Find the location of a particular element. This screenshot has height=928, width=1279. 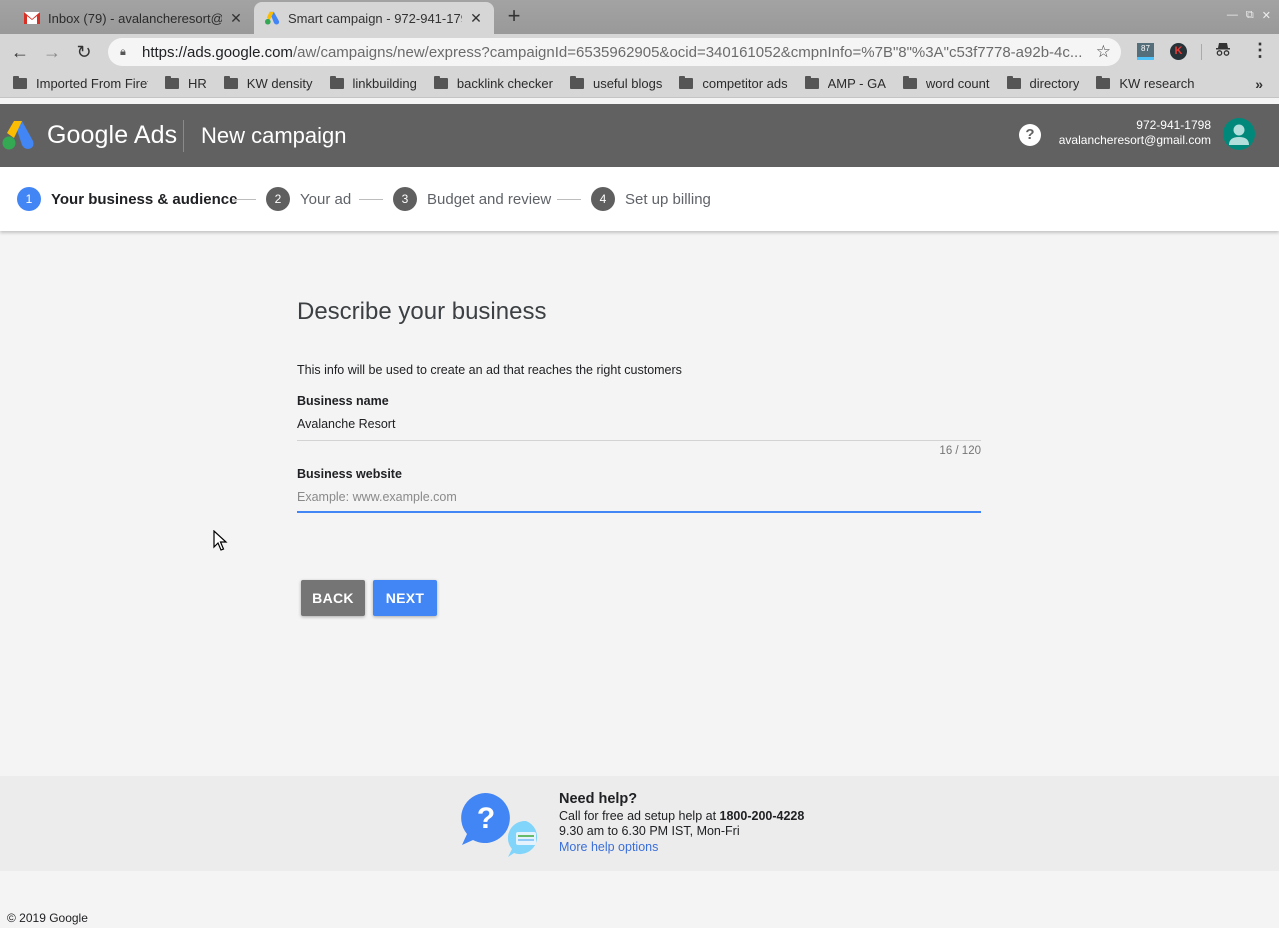

next-button: NEXT is located at coordinates (405, 598).